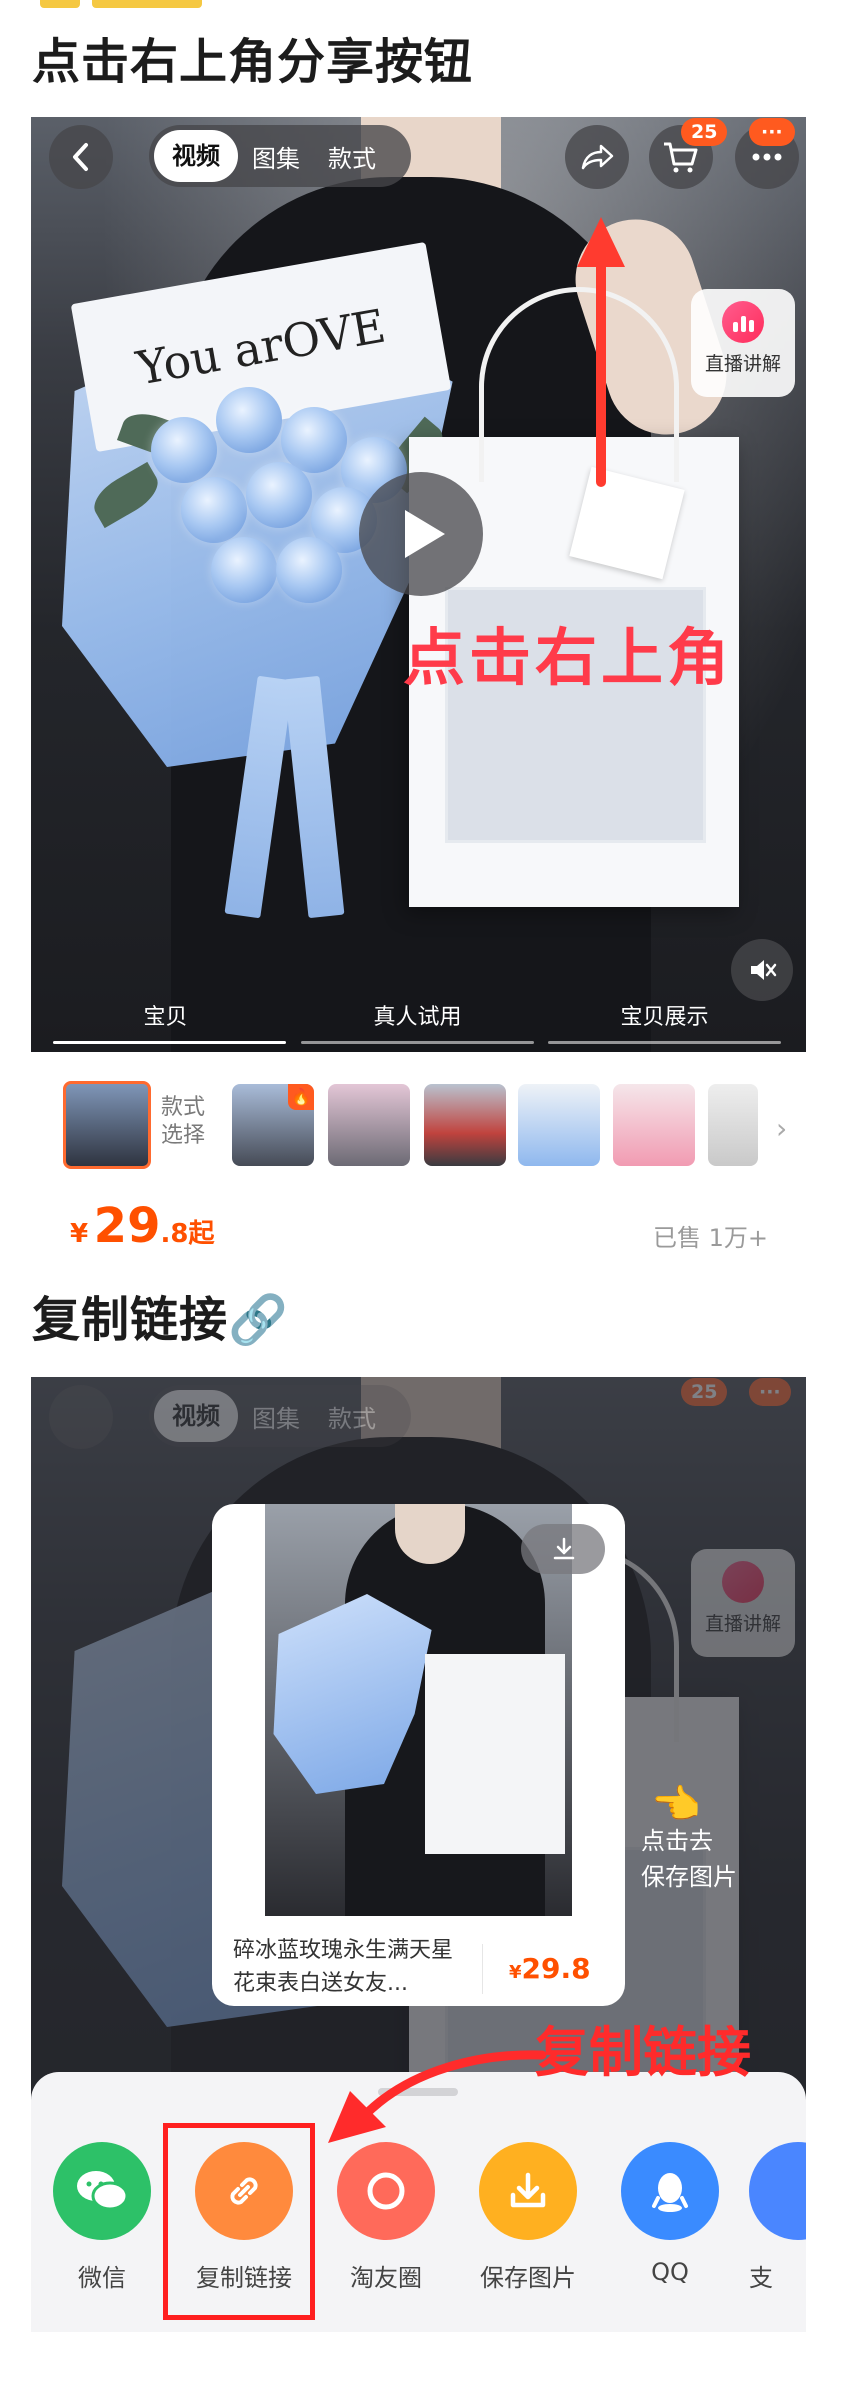  What do you see at coordinates (420, 1415) in the screenshot?
I see `faded-top-bar: 视频 图集 款式 25 ···` at bounding box center [420, 1415].